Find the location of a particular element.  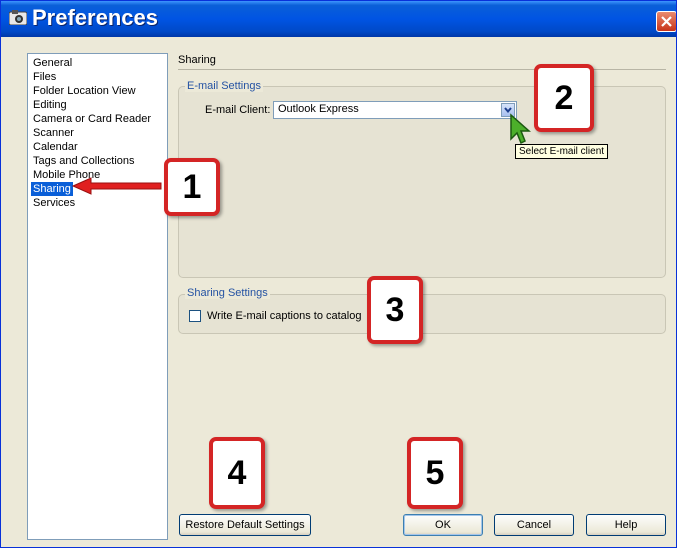

window-title: Preferences is located at coordinates (95, 17).